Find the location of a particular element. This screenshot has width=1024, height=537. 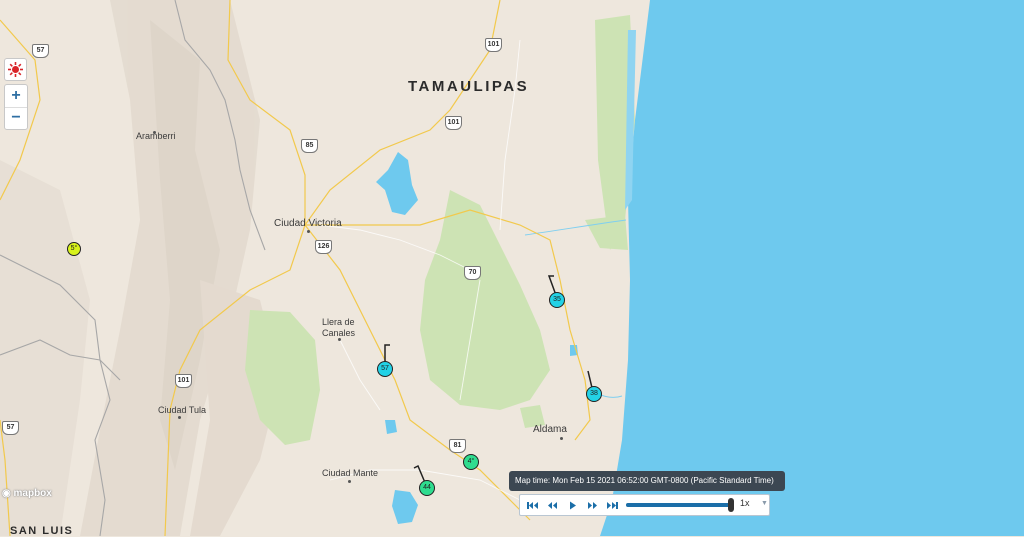

city-label-aramberri: Aramberri is located at coordinates (156, 136).